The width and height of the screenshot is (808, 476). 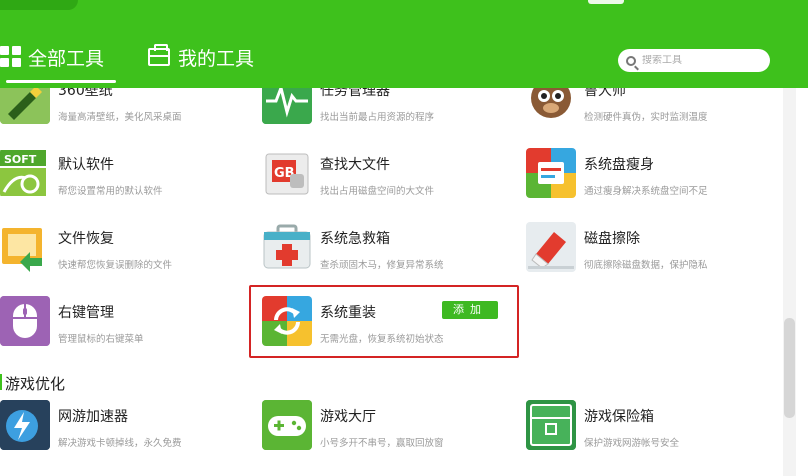 I want to click on tool-desc: 保护游戏网游帐号安全, so click(x=632, y=443).